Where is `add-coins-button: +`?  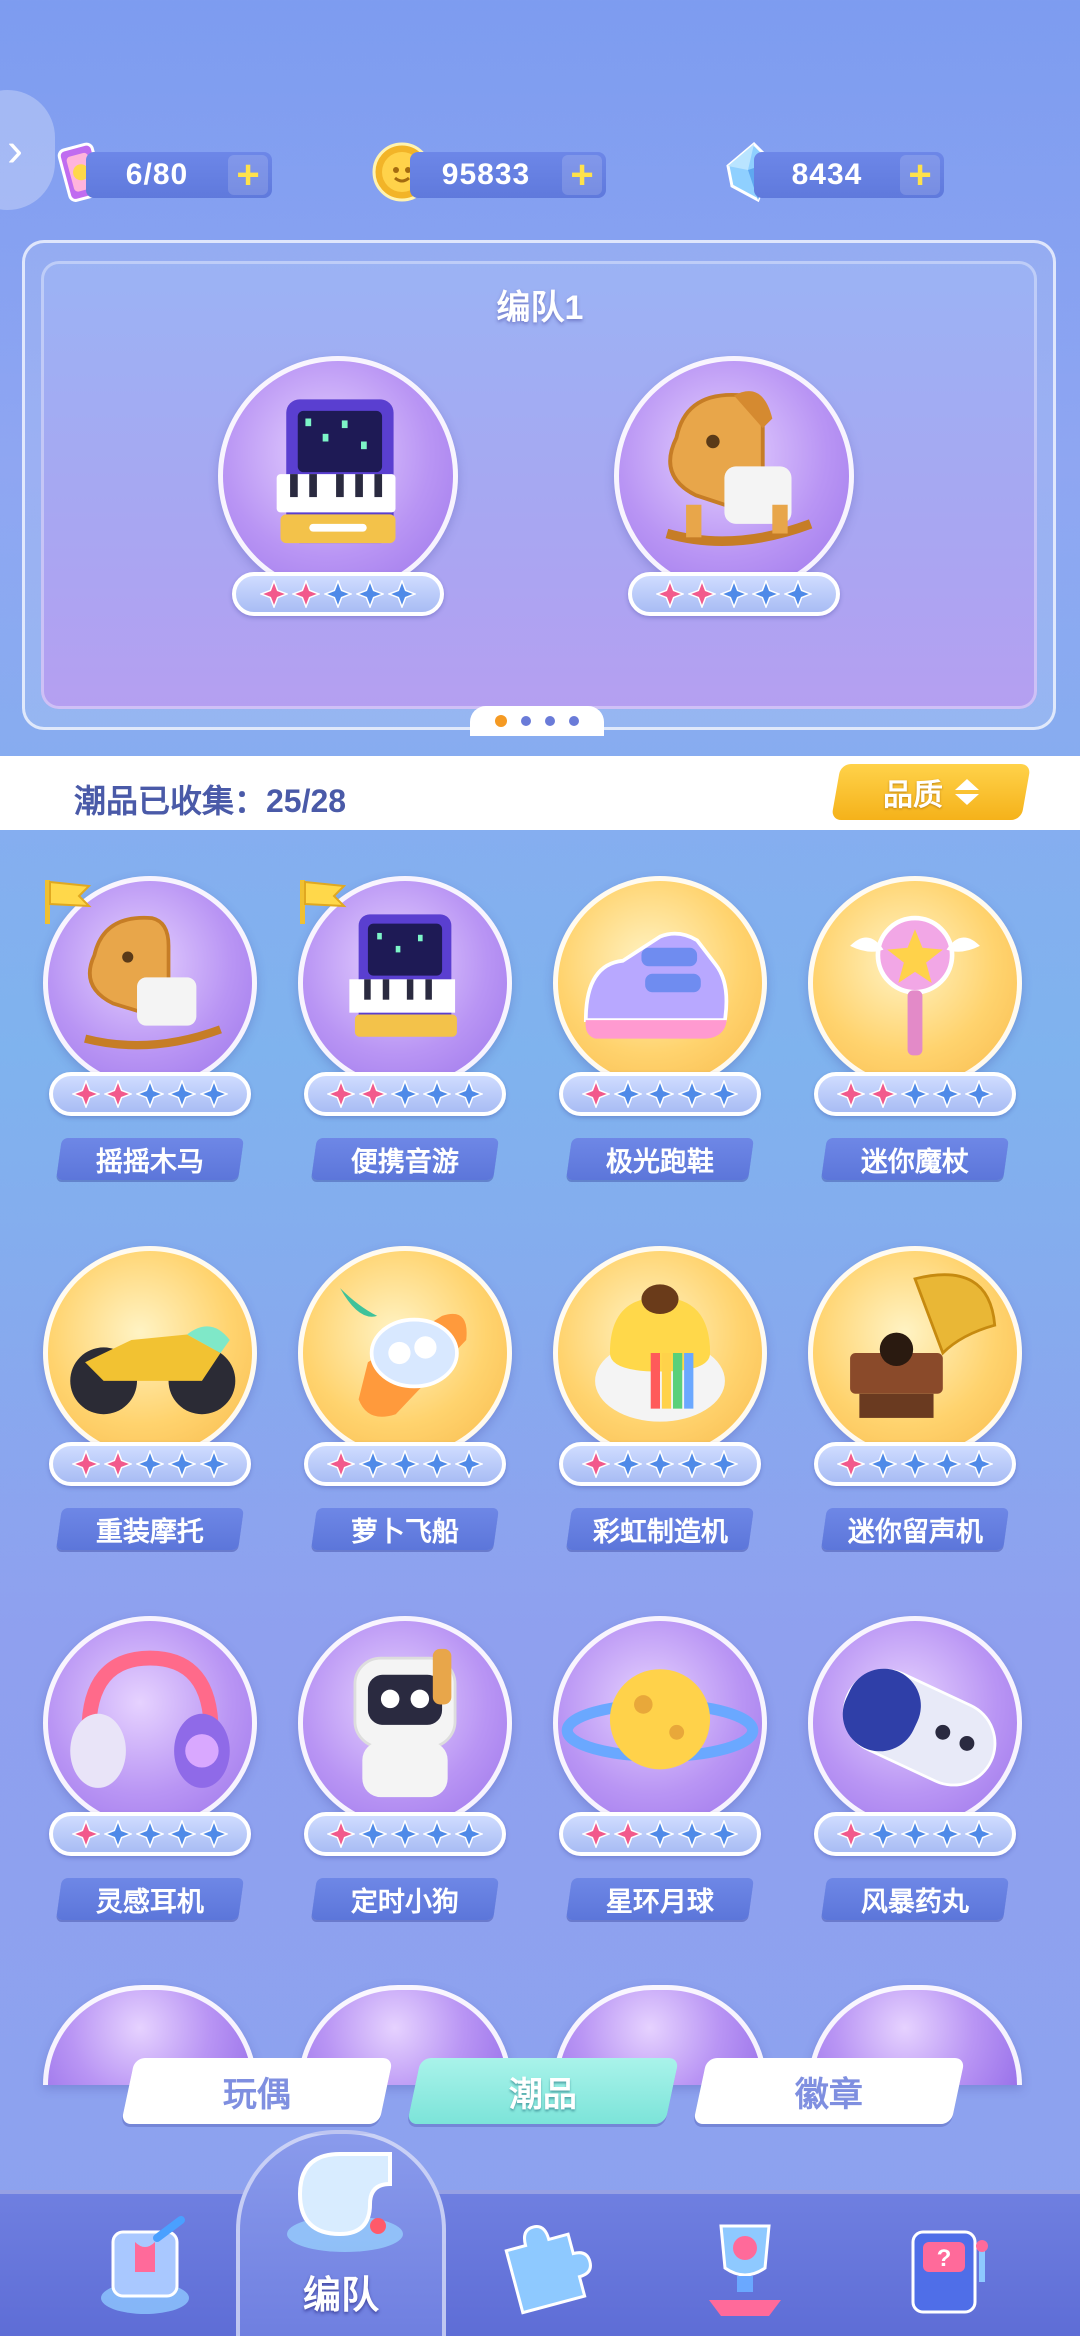 add-coins-button: + is located at coordinates (582, 175).